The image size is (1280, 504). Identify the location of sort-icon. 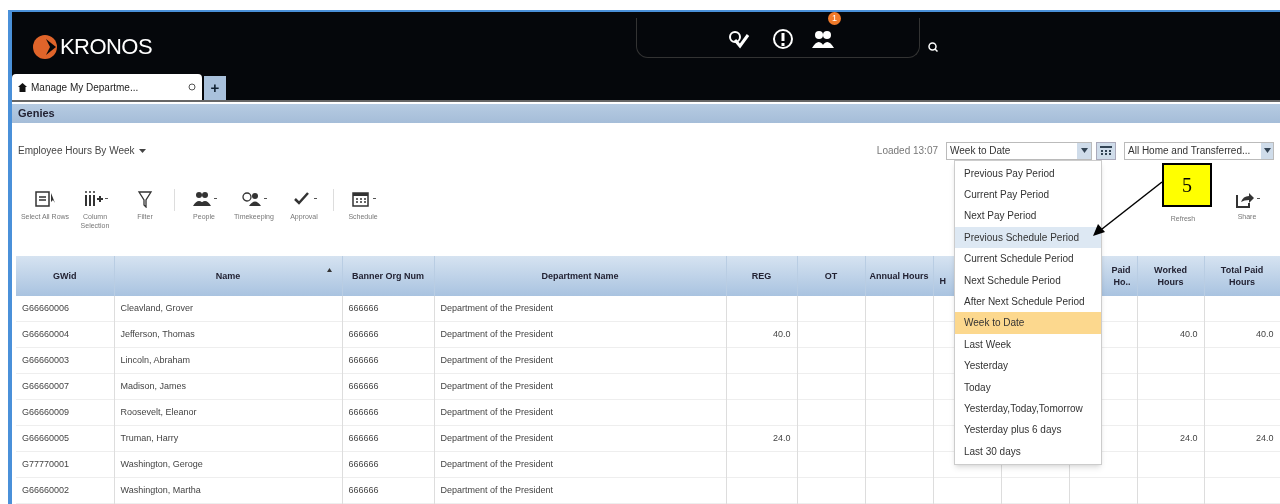
(329, 269).